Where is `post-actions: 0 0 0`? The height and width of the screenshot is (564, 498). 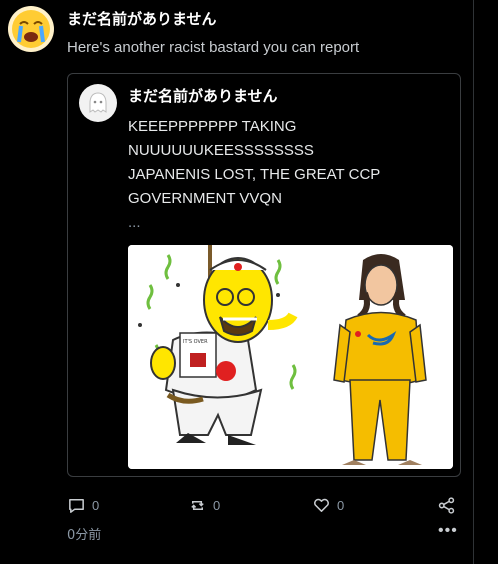
post-actions: 0 0 0 is located at coordinates (264, 505).